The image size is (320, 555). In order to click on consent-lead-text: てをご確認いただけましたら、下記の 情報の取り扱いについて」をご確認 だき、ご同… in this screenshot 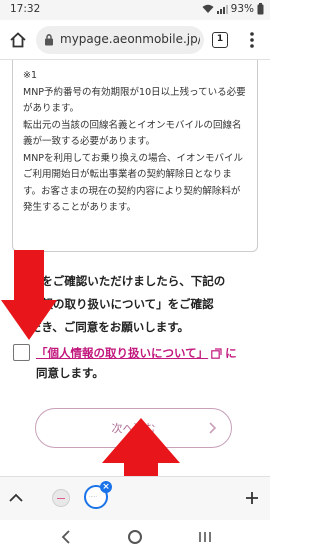, I will do `click(128, 304)`.